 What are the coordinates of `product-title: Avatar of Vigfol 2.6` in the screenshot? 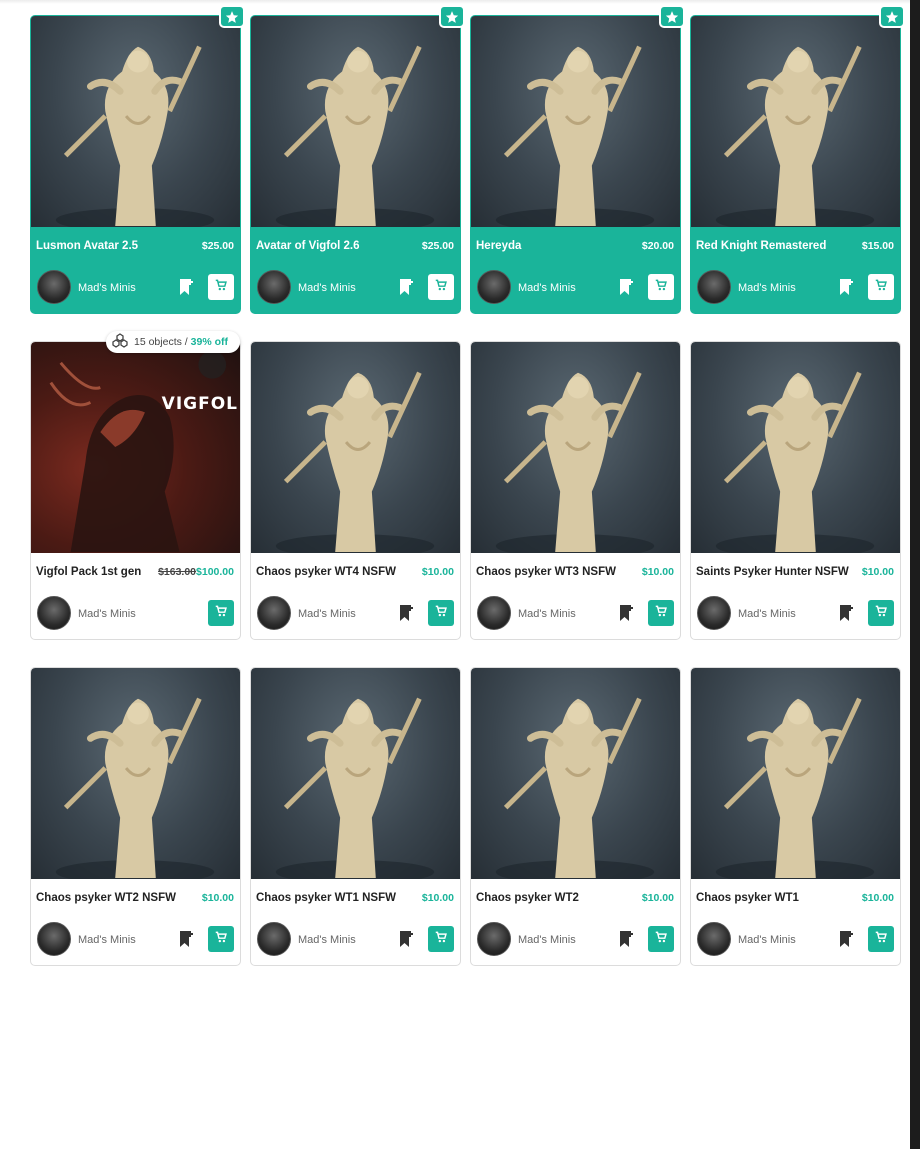 It's located at (331, 246).